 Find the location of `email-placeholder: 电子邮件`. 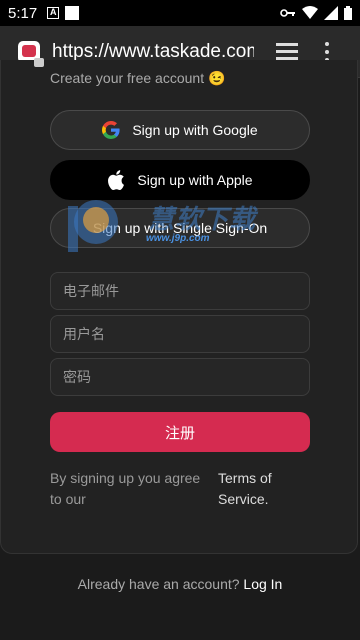

email-placeholder: 电子邮件 is located at coordinates (91, 291).